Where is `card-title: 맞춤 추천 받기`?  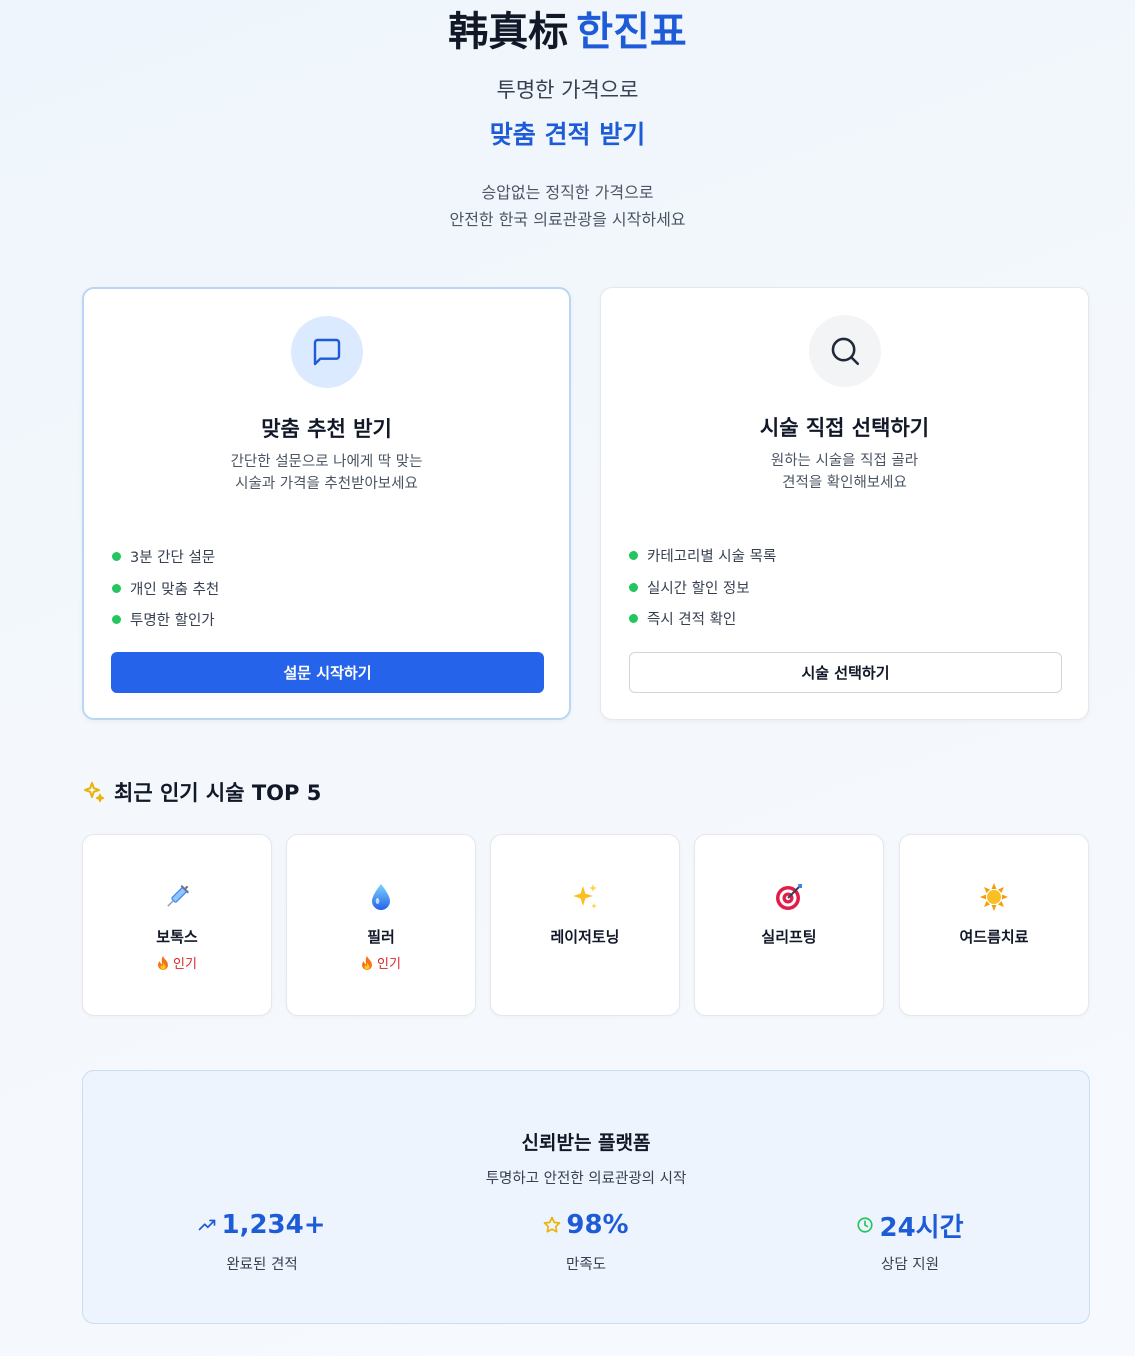 card-title: 맞춤 추천 받기 is located at coordinates (326, 429).